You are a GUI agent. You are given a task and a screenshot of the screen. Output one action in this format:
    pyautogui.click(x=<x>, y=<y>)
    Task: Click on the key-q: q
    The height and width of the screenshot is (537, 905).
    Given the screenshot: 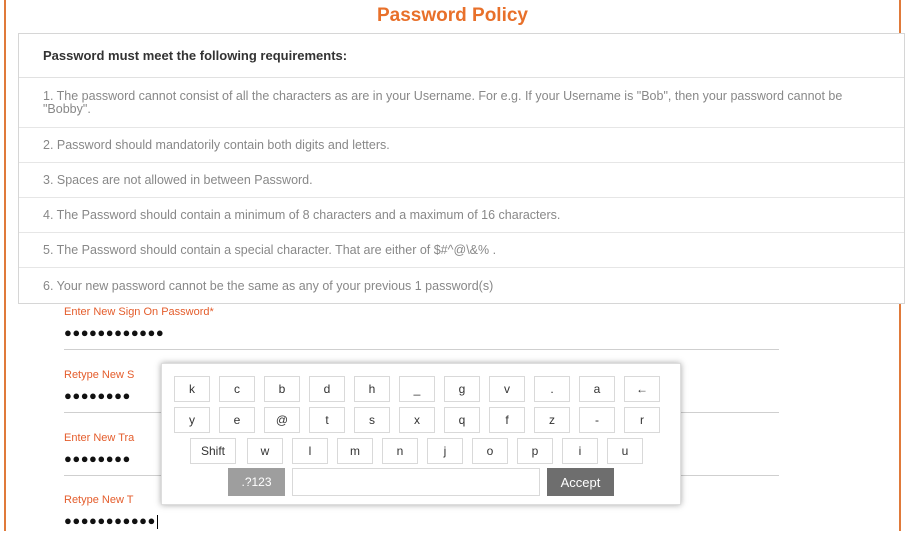 What is the action you would take?
    pyautogui.click(x=462, y=420)
    